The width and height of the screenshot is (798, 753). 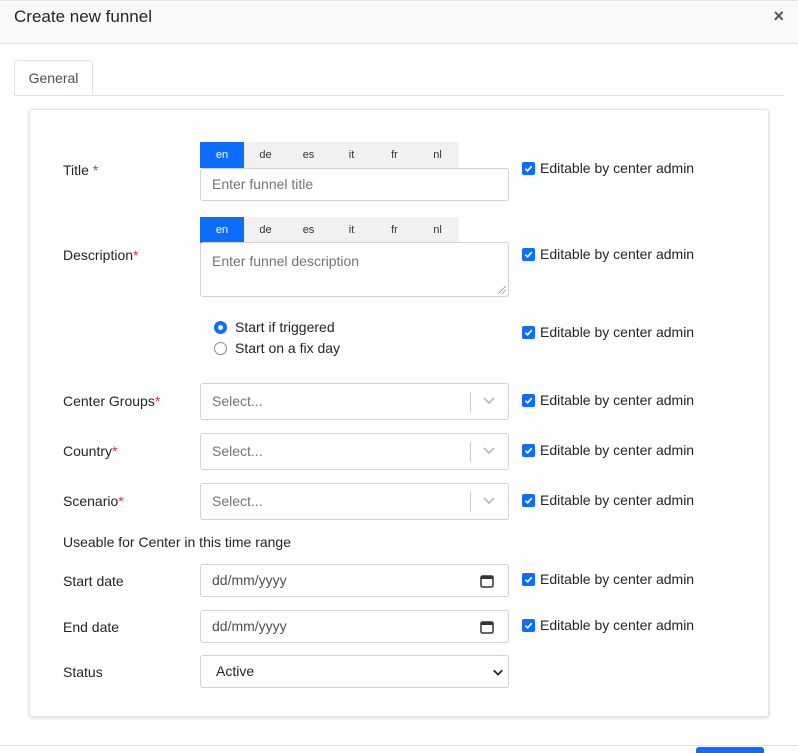 I want to click on country-editable-checkbox: Editable by center admin, so click(x=608, y=450).